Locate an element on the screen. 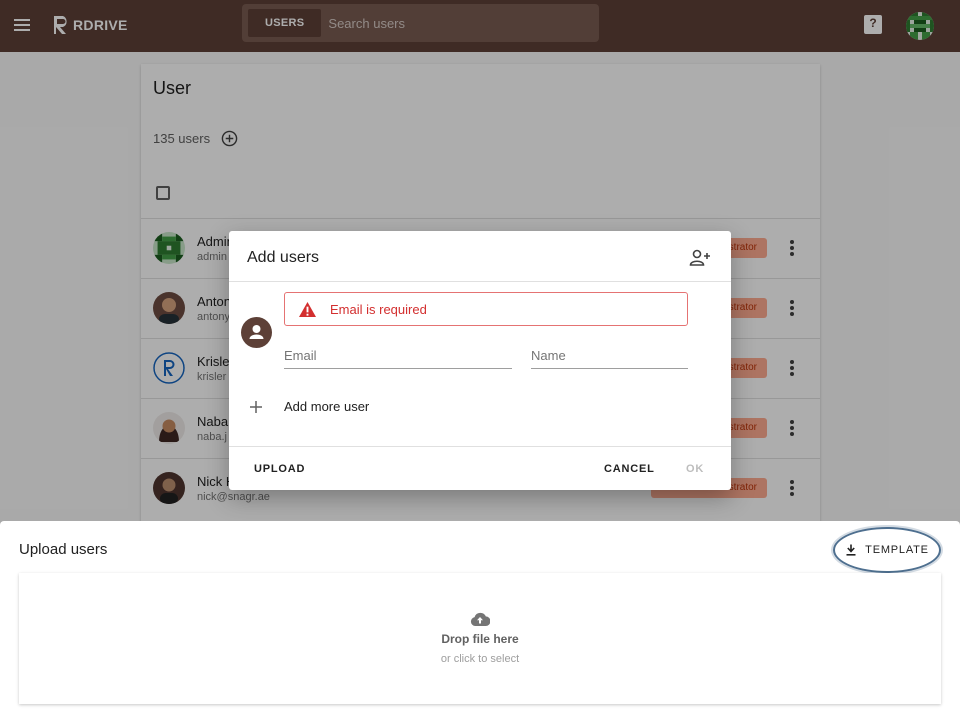 Image resolution: width=960 pixels, height=720 pixels. drop-title: Drop file here is located at coordinates (480, 639).